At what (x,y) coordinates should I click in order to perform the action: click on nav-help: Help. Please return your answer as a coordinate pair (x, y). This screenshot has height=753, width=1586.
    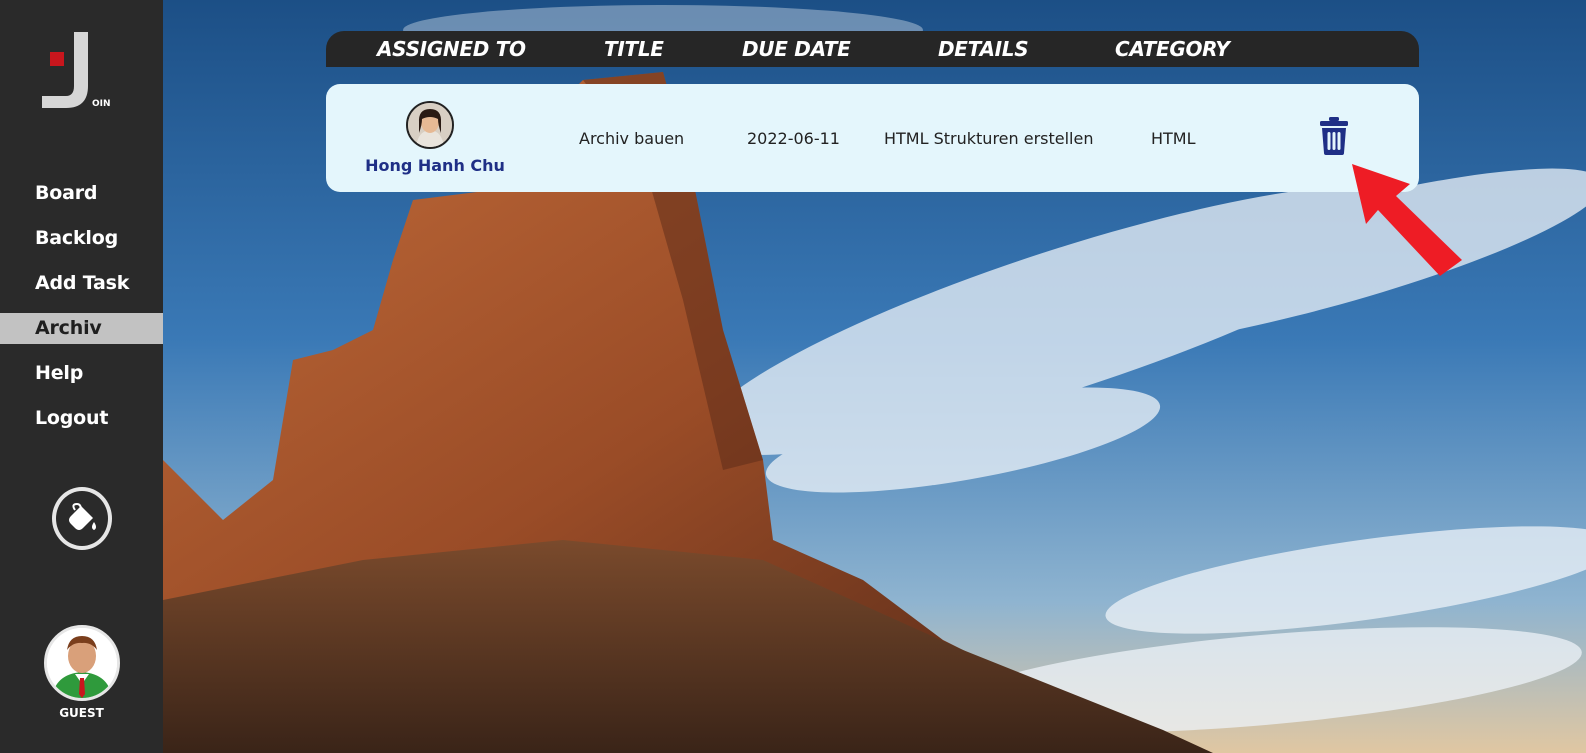
    Looking at the image, I should click on (81, 373).